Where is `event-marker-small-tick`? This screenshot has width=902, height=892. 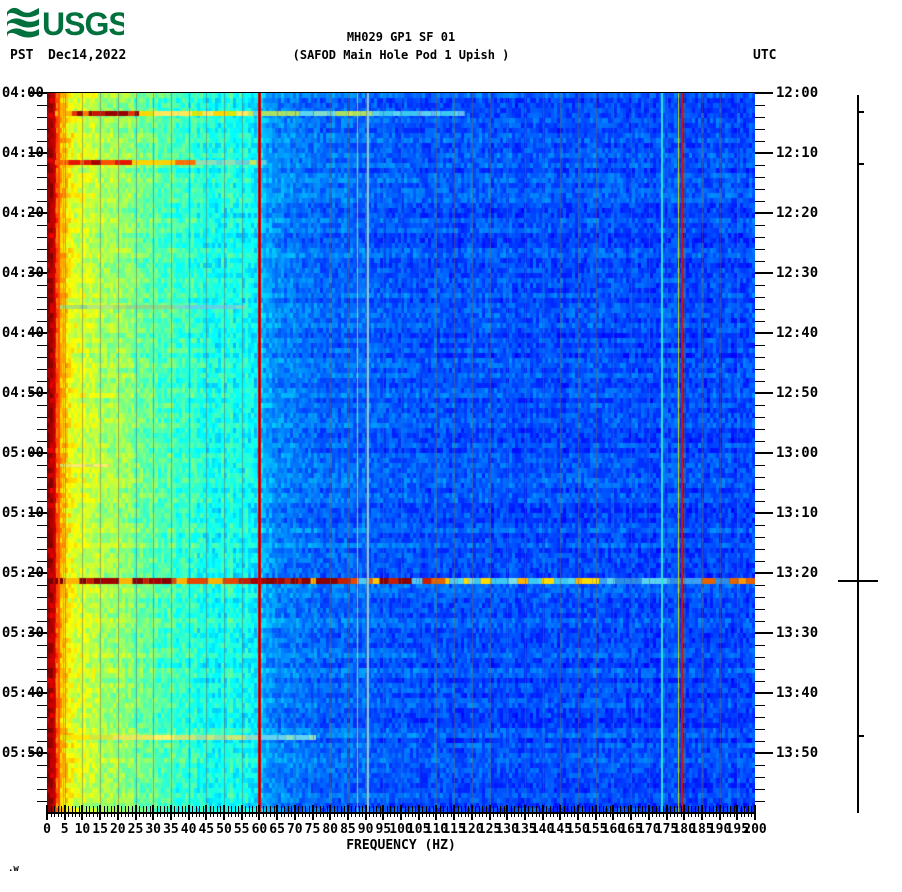 event-marker-small-tick is located at coordinates (861, 163).